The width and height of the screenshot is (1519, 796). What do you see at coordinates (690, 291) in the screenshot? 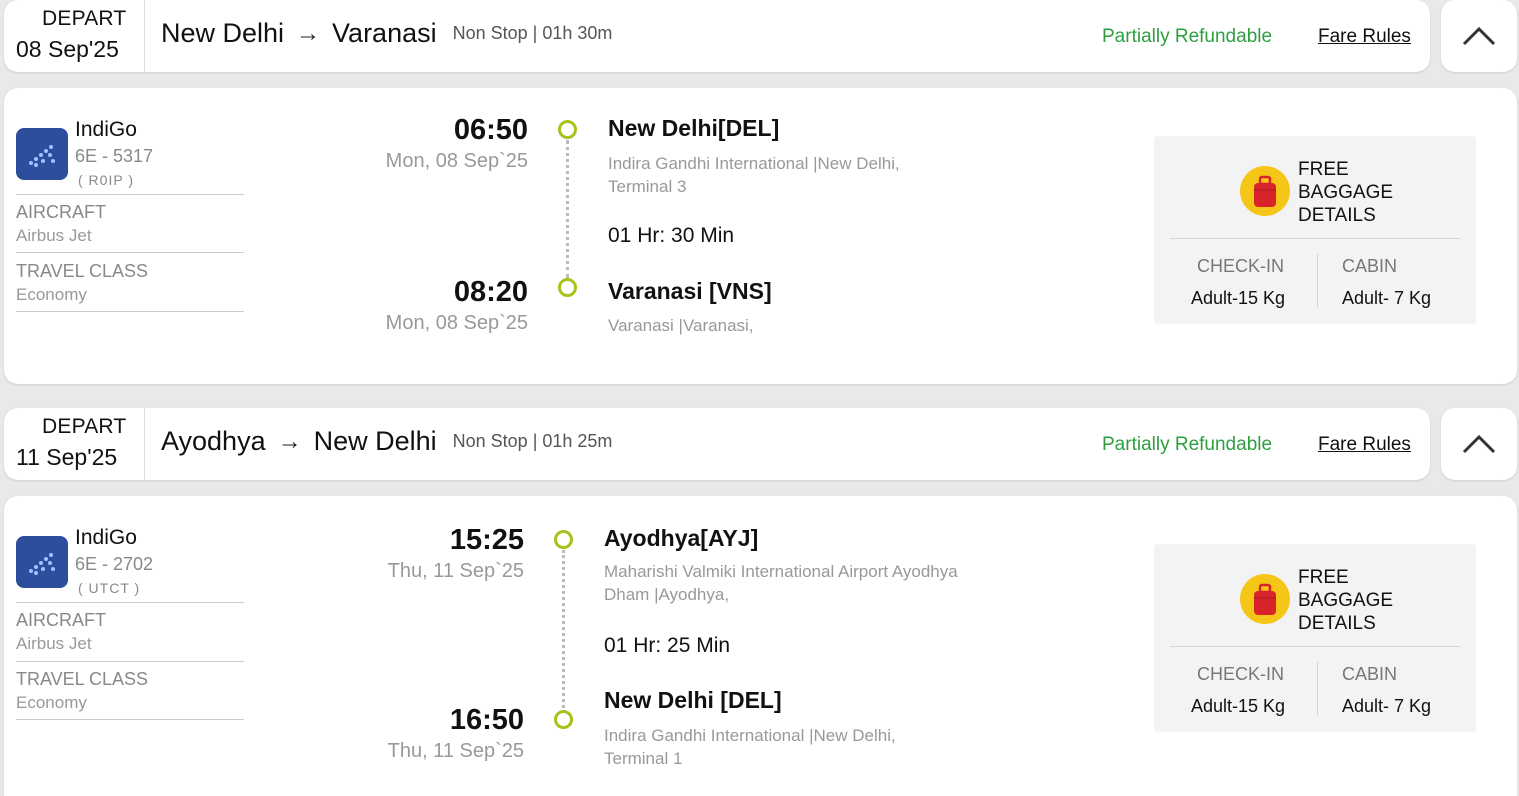
I see `arrival-city: Varanasi [VNS]` at bounding box center [690, 291].